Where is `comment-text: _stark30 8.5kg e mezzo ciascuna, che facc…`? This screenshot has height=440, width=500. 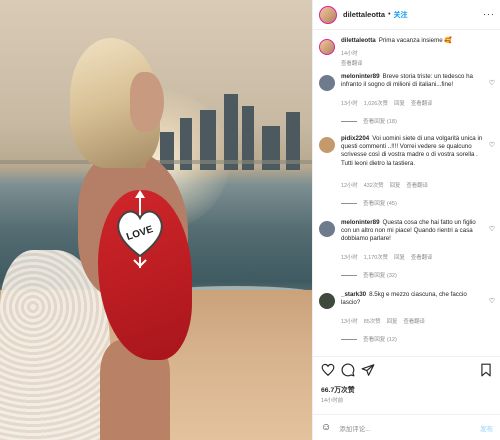 comment-text: _stark30 8.5kg e mezzo ciascuna, che facc… is located at coordinates (404, 299).